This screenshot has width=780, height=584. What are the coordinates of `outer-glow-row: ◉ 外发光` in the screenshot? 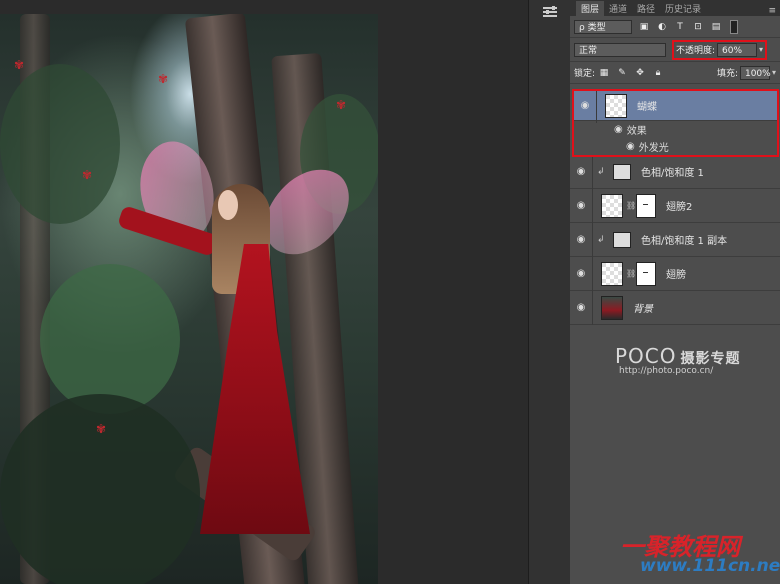 It's located at (675, 146).